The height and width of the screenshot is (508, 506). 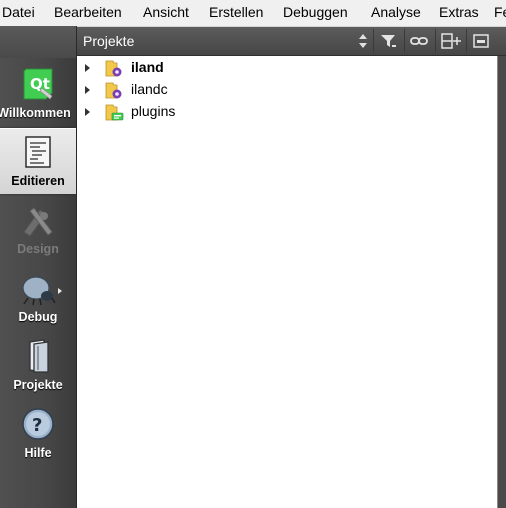 I want to click on projects-pane-header: Projekte, so click(x=291, y=41).